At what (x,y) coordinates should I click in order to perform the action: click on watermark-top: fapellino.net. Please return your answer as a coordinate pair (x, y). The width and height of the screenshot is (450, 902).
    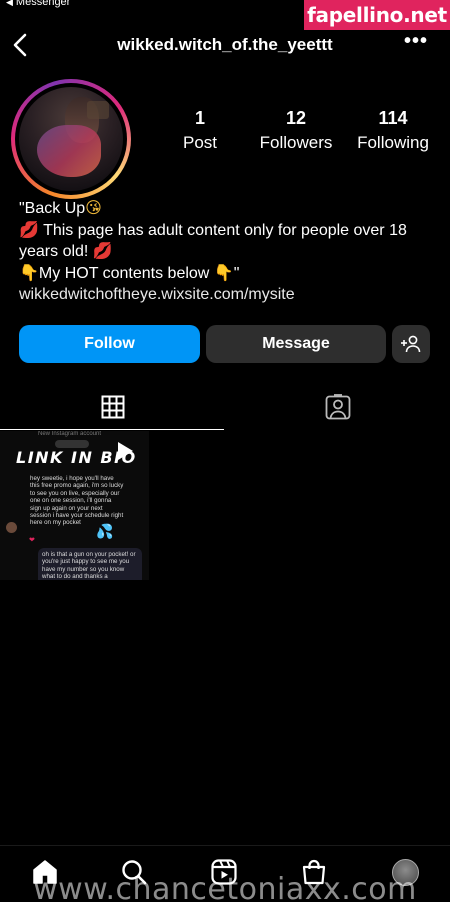
    Looking at the image, I should click on (377, 15).